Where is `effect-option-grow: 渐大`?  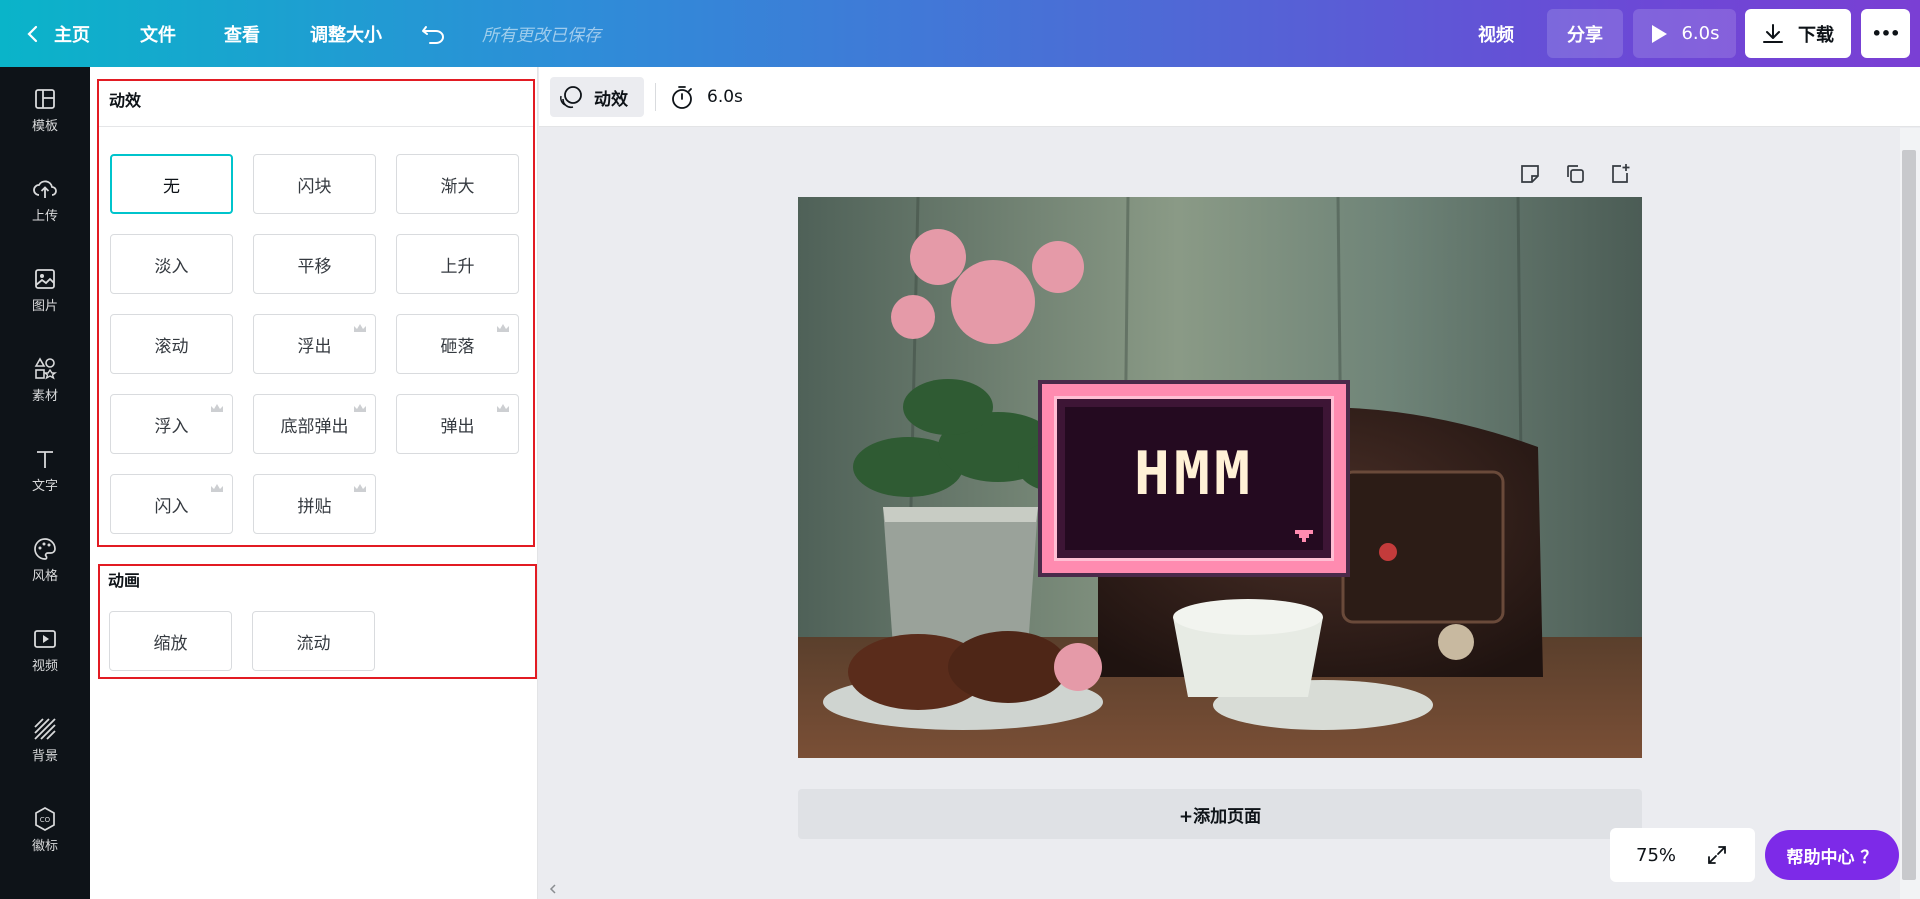 effect-option-grow: 渐大 is located at coordinates (457, 184).